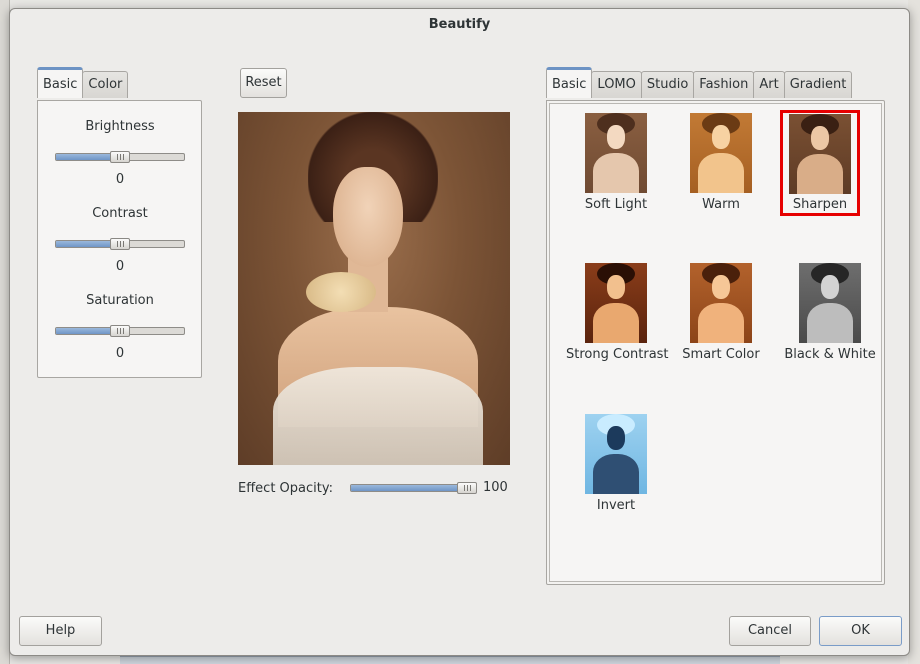  I want to click on effect-label: Strong Contrast, so click(617, 354).